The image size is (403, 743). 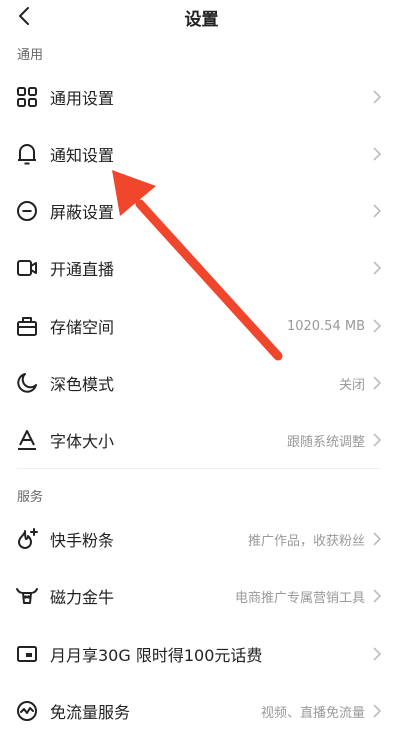 What do you see at coordinates (27, 211) in the screenshot?
I see `block-icon` at bounding box center [27, 211].